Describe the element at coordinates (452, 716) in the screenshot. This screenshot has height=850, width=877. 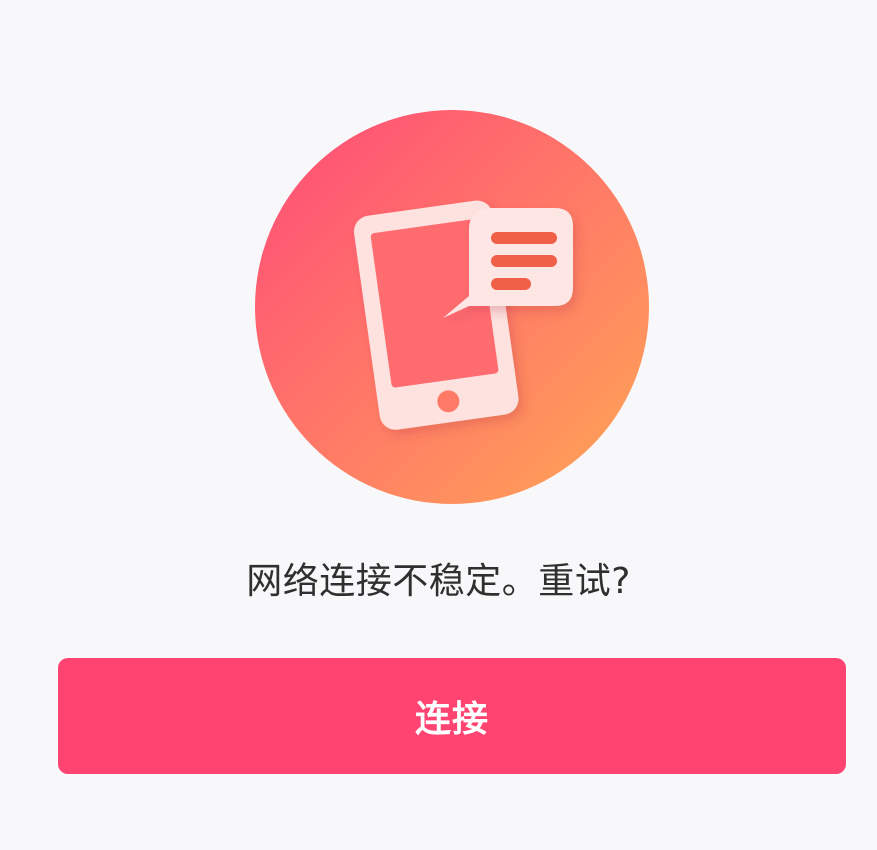
I see `connect-button: 连接` at that location.